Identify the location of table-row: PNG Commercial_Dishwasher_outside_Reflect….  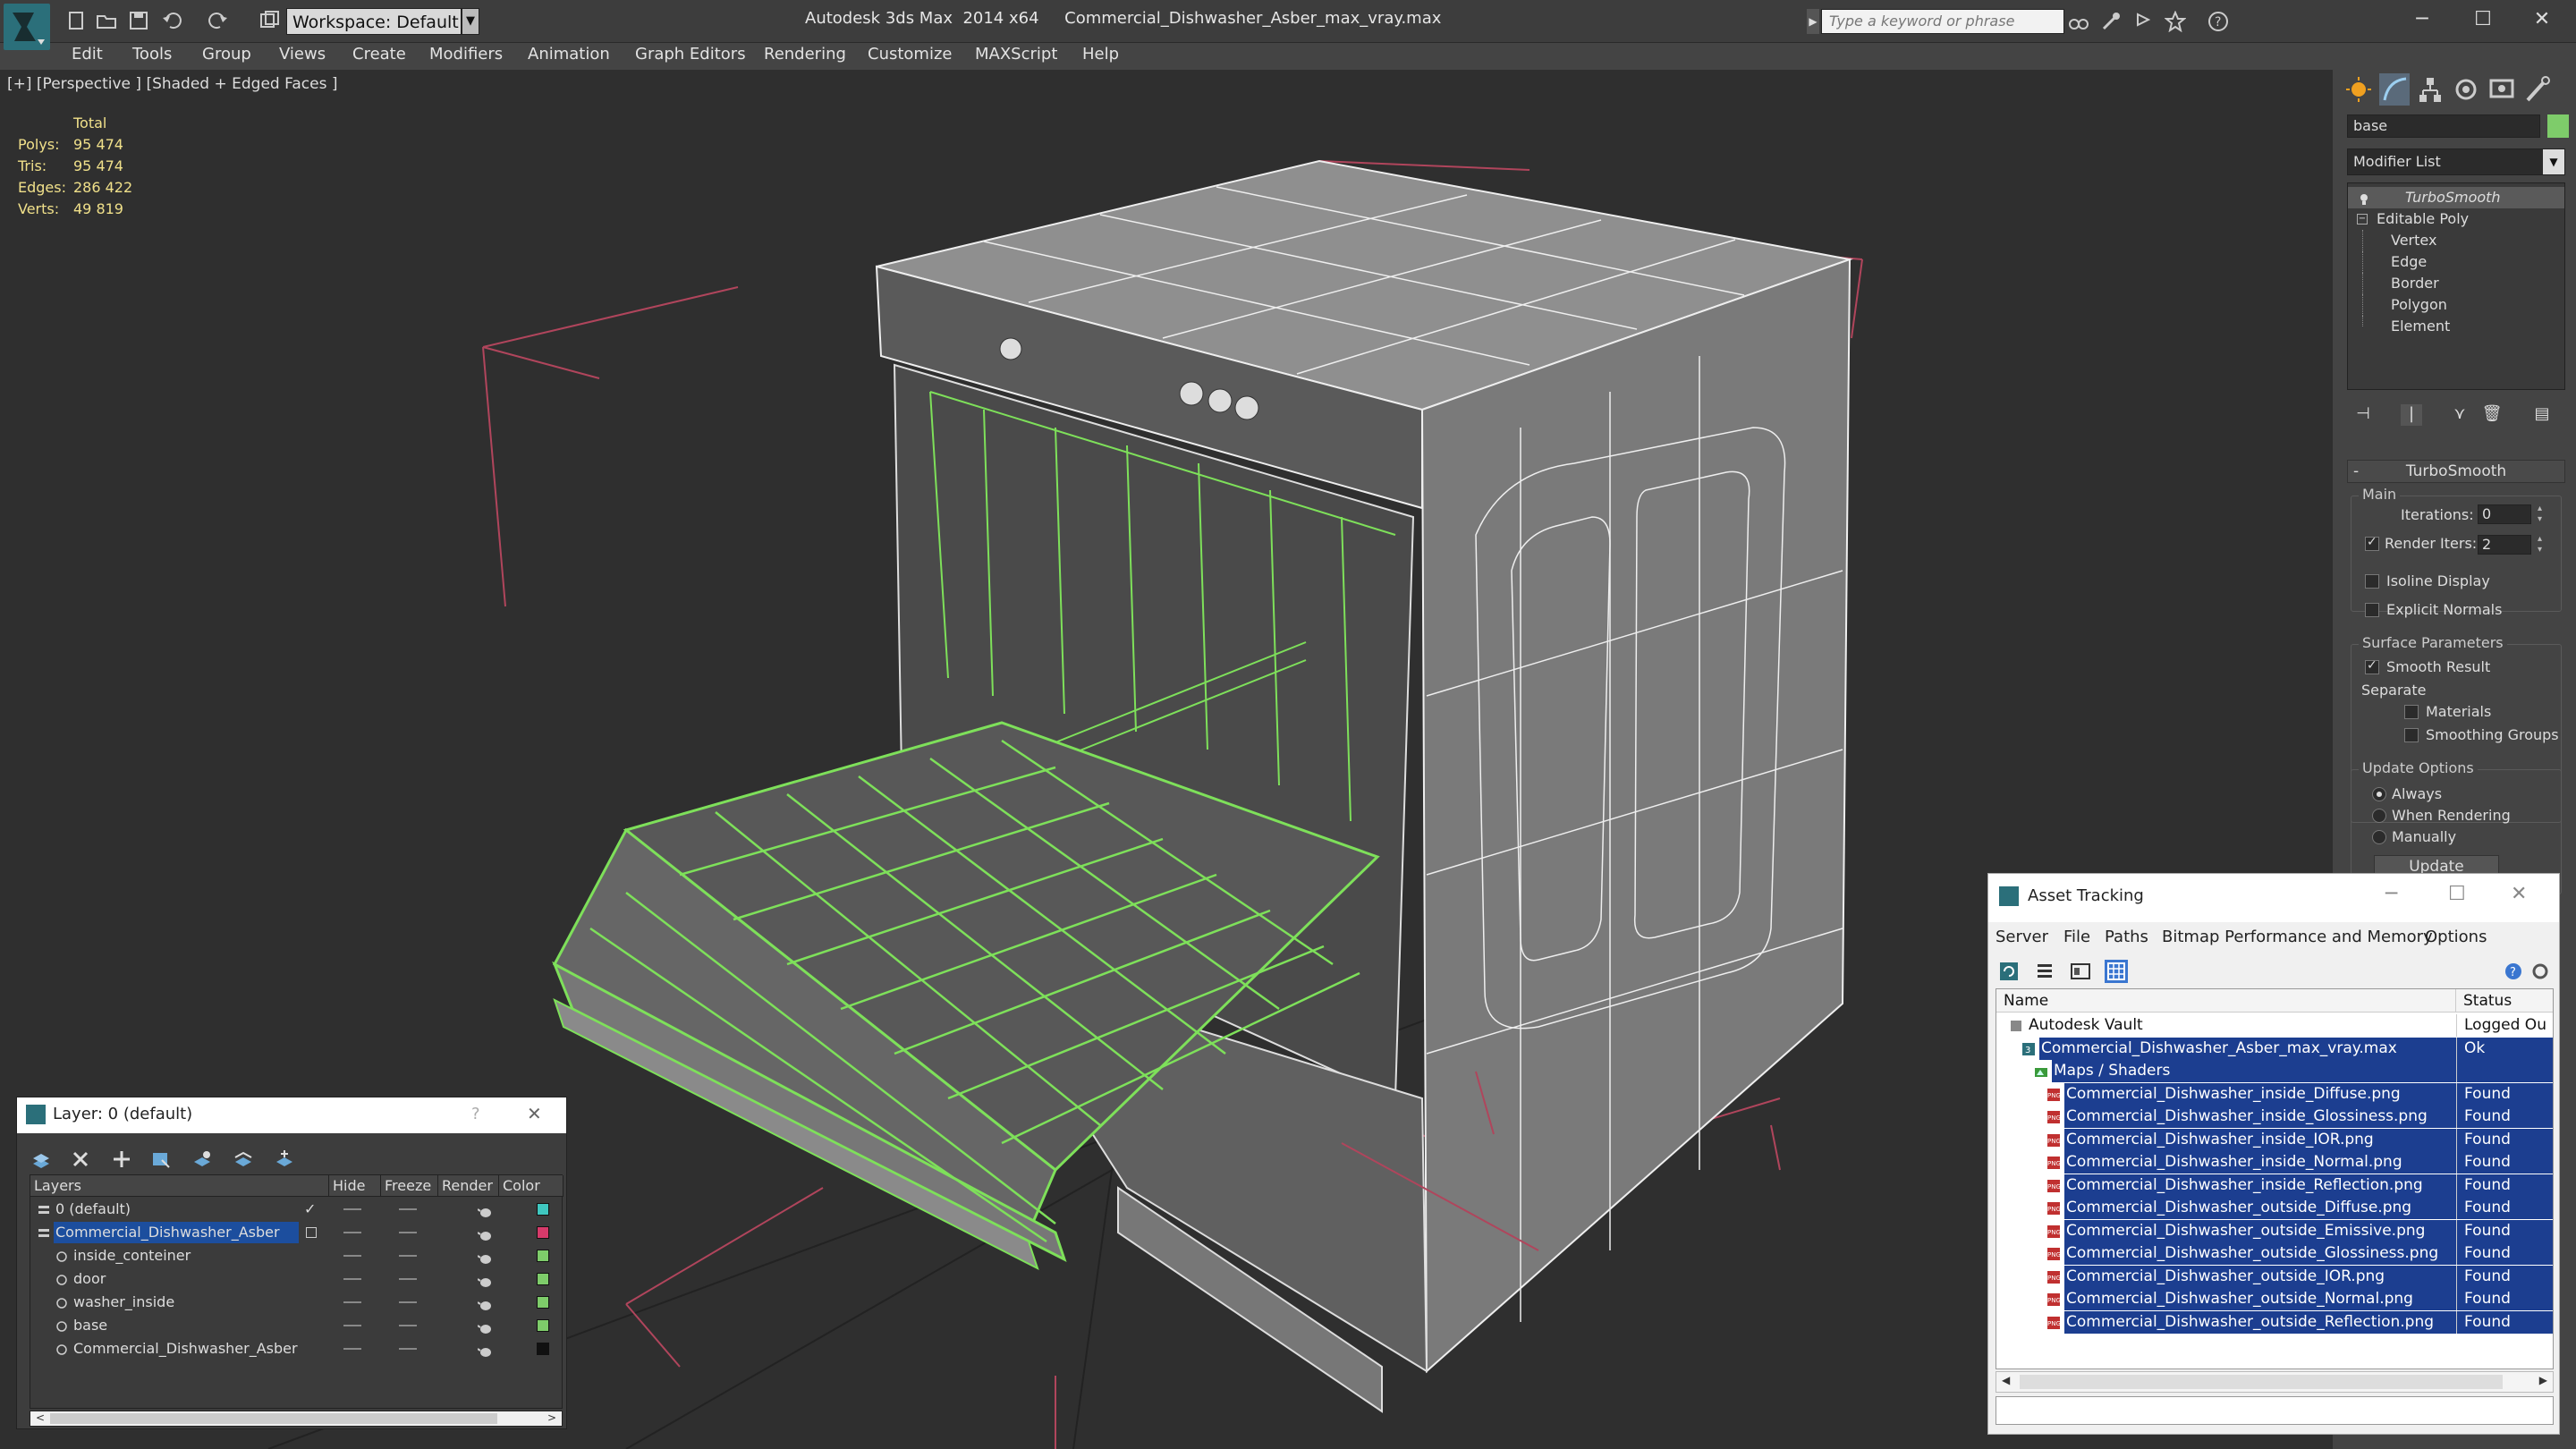
(2274, 1322).